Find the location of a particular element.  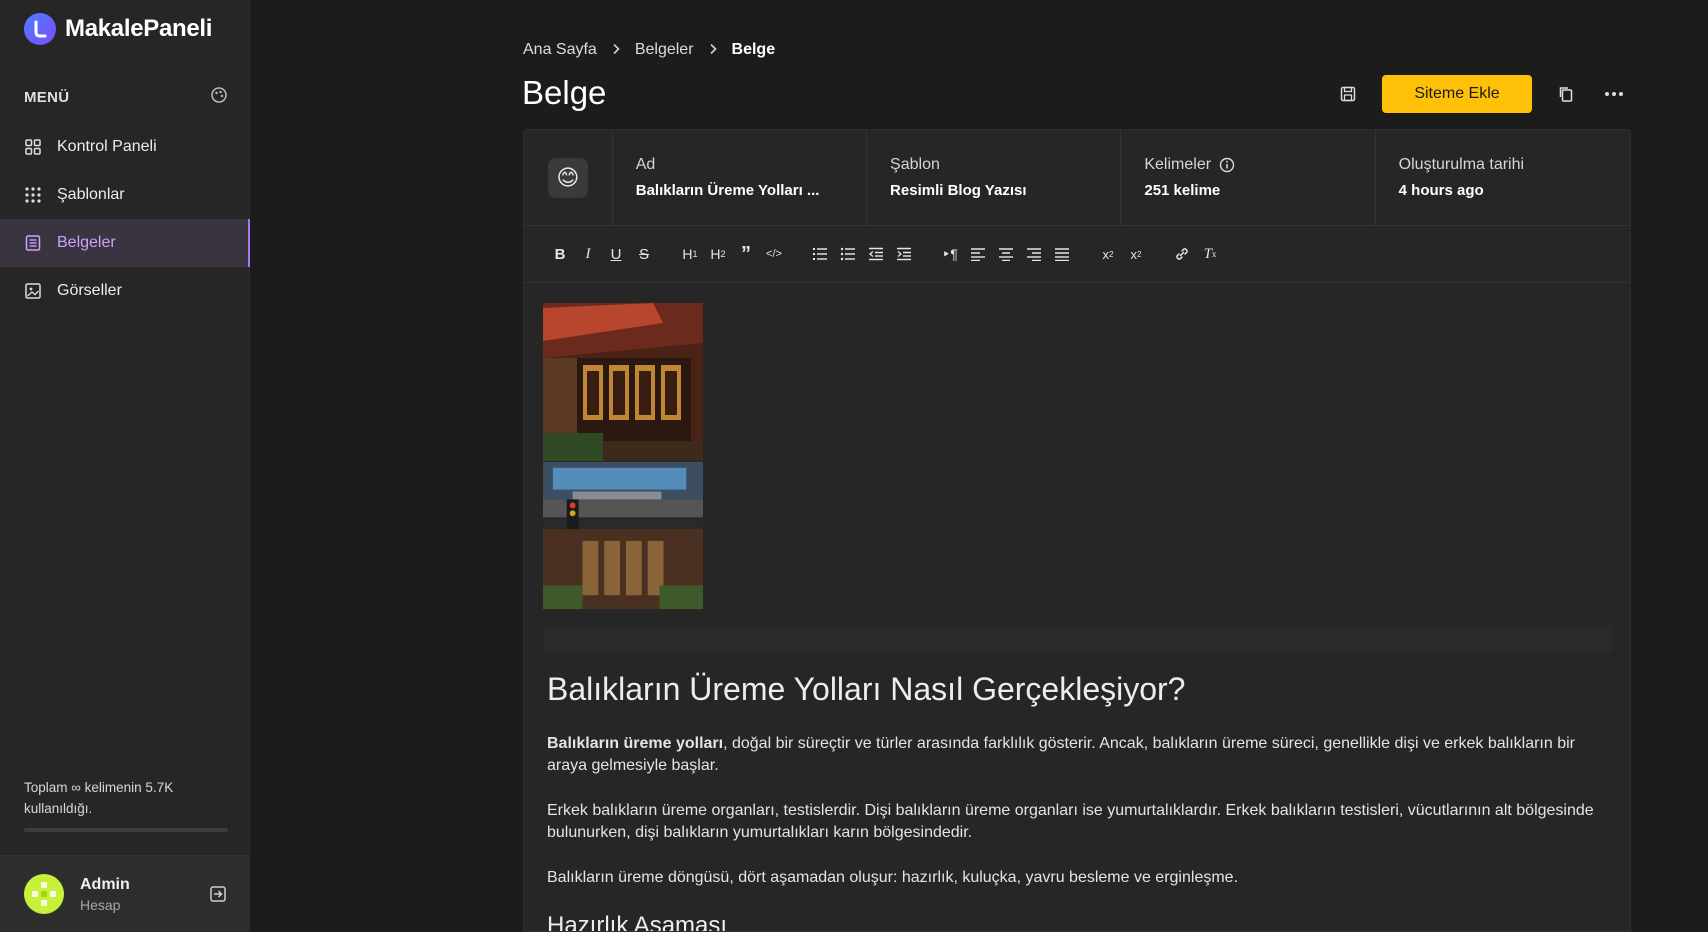

bold-icon: B is located at coordinates (560, 254).